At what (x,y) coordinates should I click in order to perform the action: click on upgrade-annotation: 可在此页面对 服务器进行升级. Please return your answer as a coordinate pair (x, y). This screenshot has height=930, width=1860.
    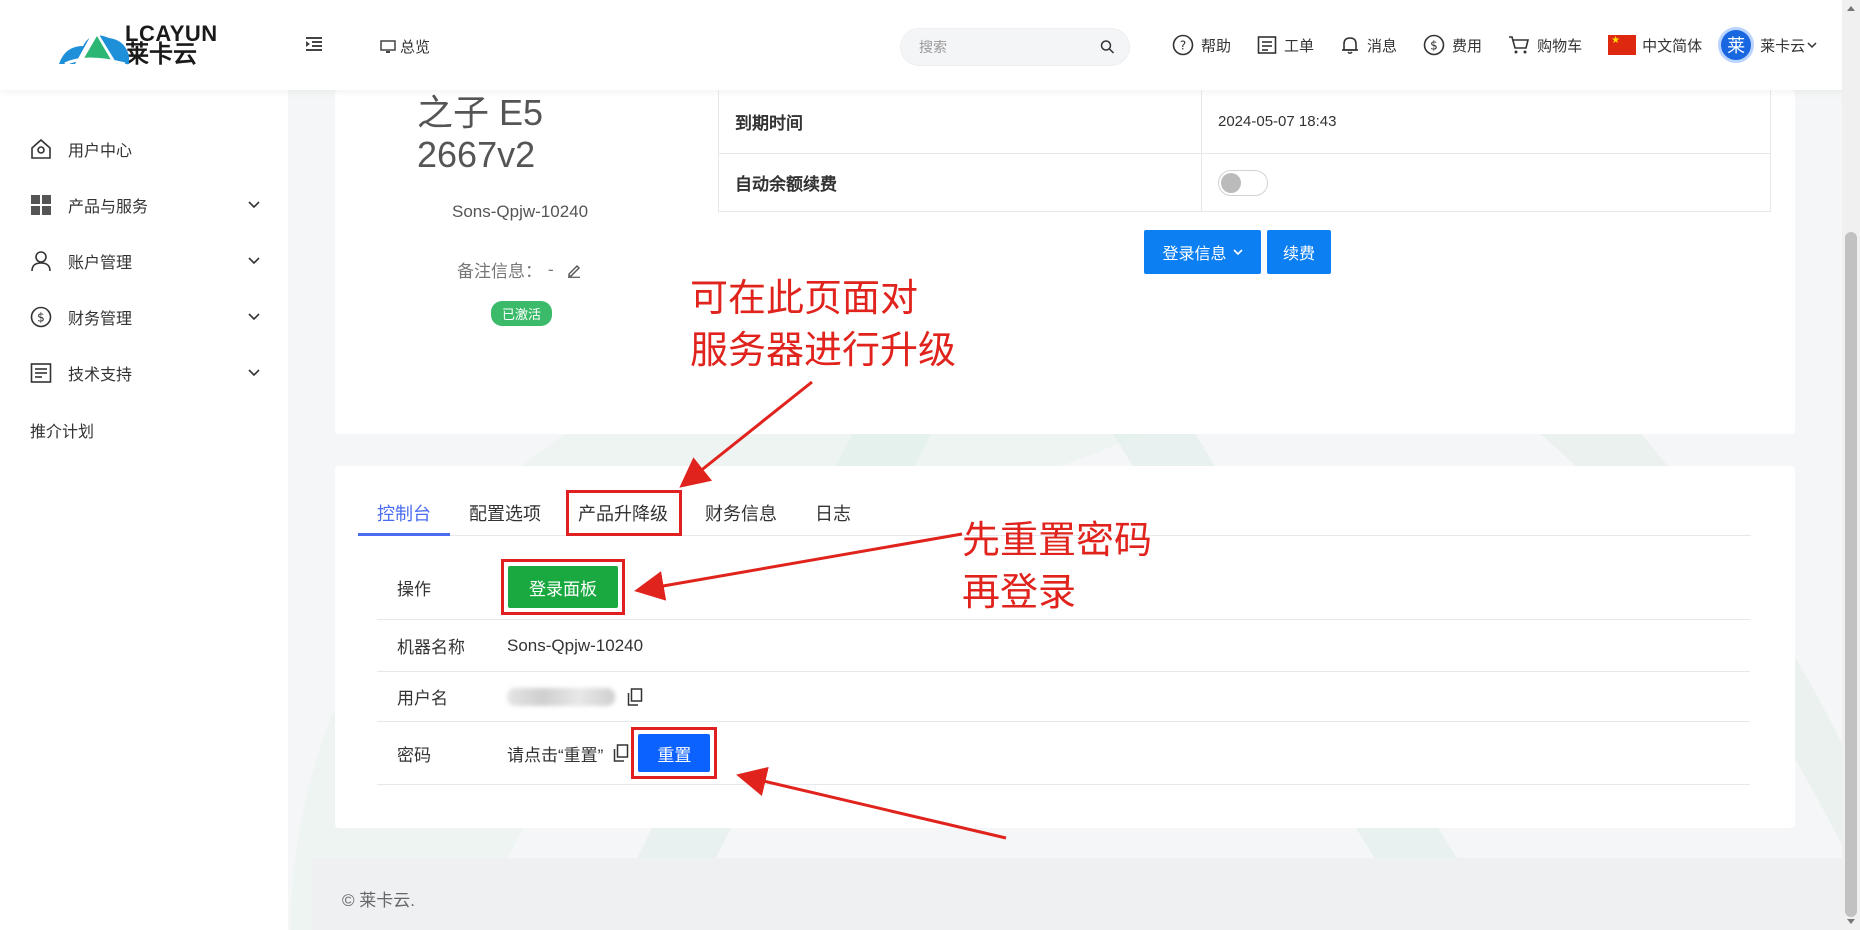
    Looking at the image, I should click on (823, 324).